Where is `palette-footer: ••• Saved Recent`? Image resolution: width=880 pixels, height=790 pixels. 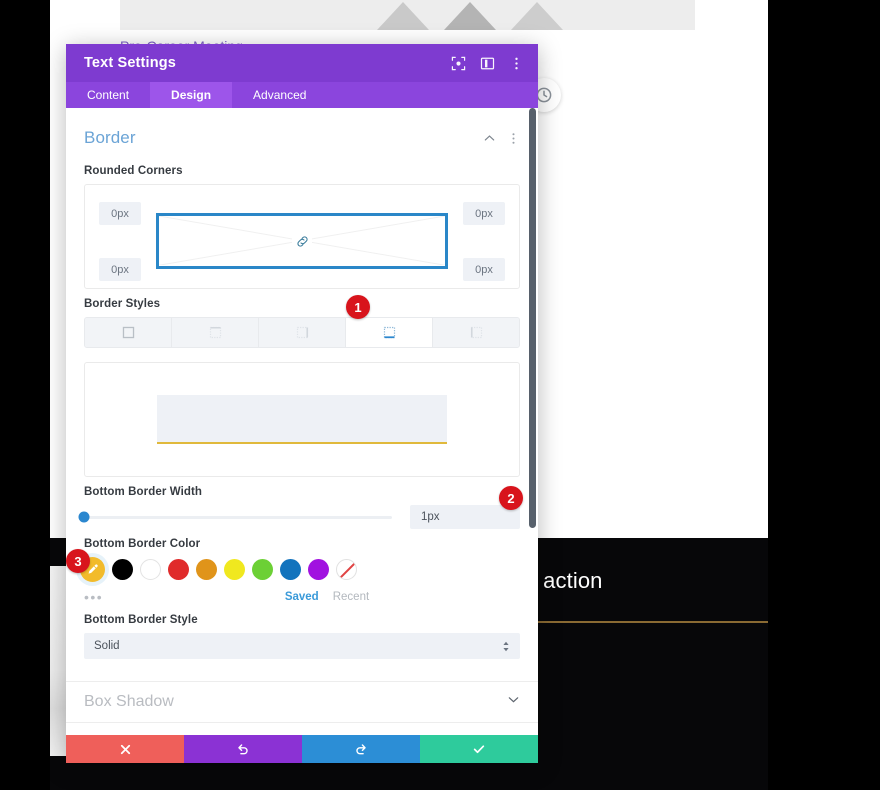 palette-footer: ••• Saved Recent is located at coordinates (302, 597).